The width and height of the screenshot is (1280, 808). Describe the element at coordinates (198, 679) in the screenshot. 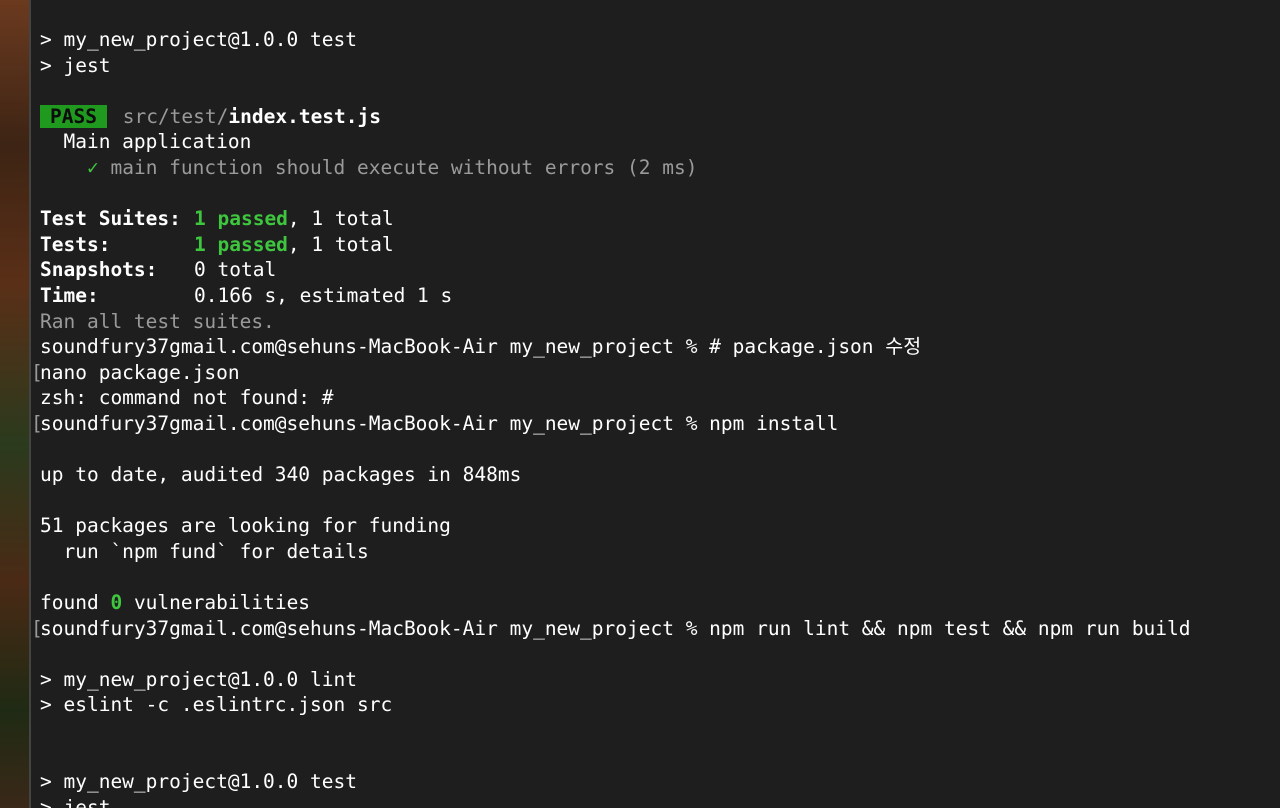

I see `output-line: > my_new_project@1.0.0 lint` at that location.